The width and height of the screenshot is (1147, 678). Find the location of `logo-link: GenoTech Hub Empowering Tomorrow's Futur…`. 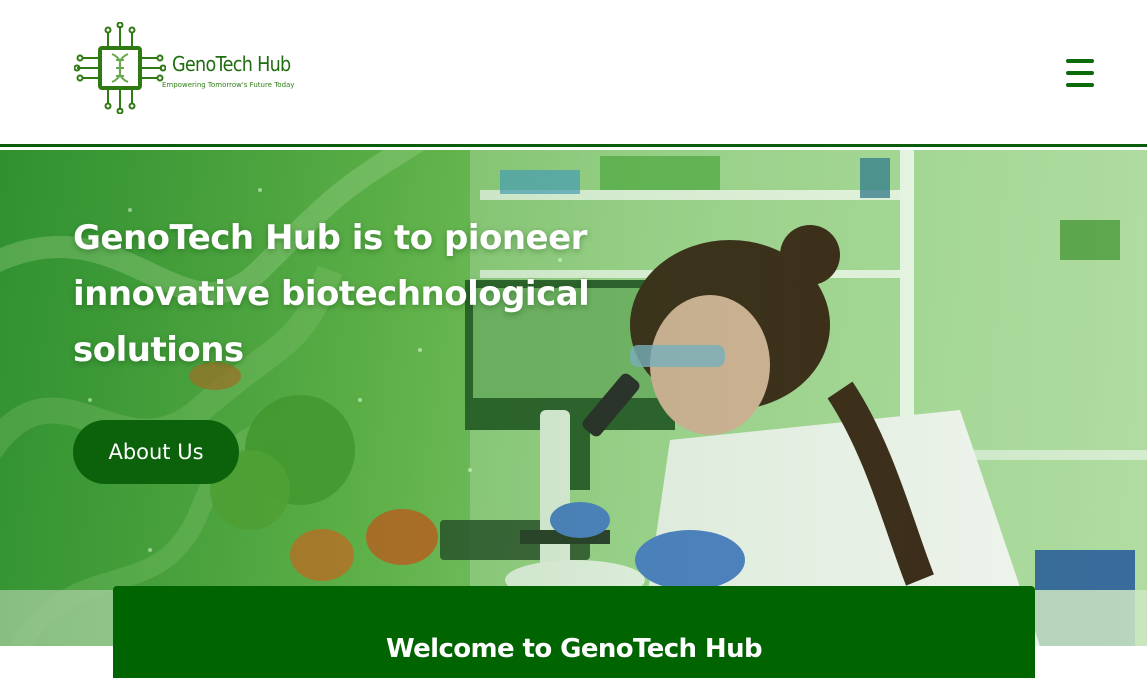

logo-link: GenoTech Hub Empowering Tomorrow's Futur… is located at coordinates (196, 68).